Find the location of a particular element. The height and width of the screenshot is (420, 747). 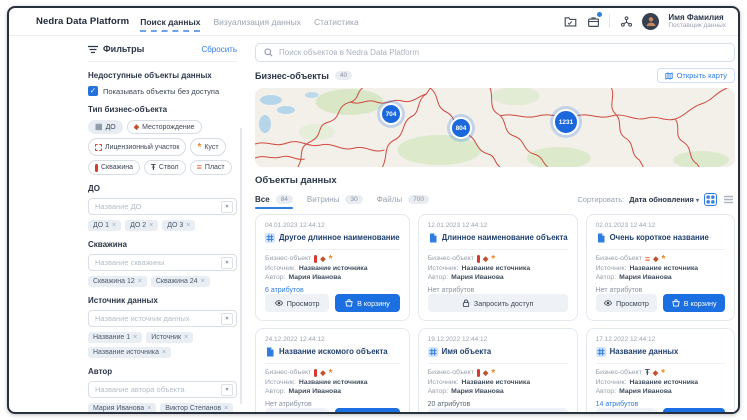

chip-layer: ≡ Пласт is located at coordinates (210, 167).